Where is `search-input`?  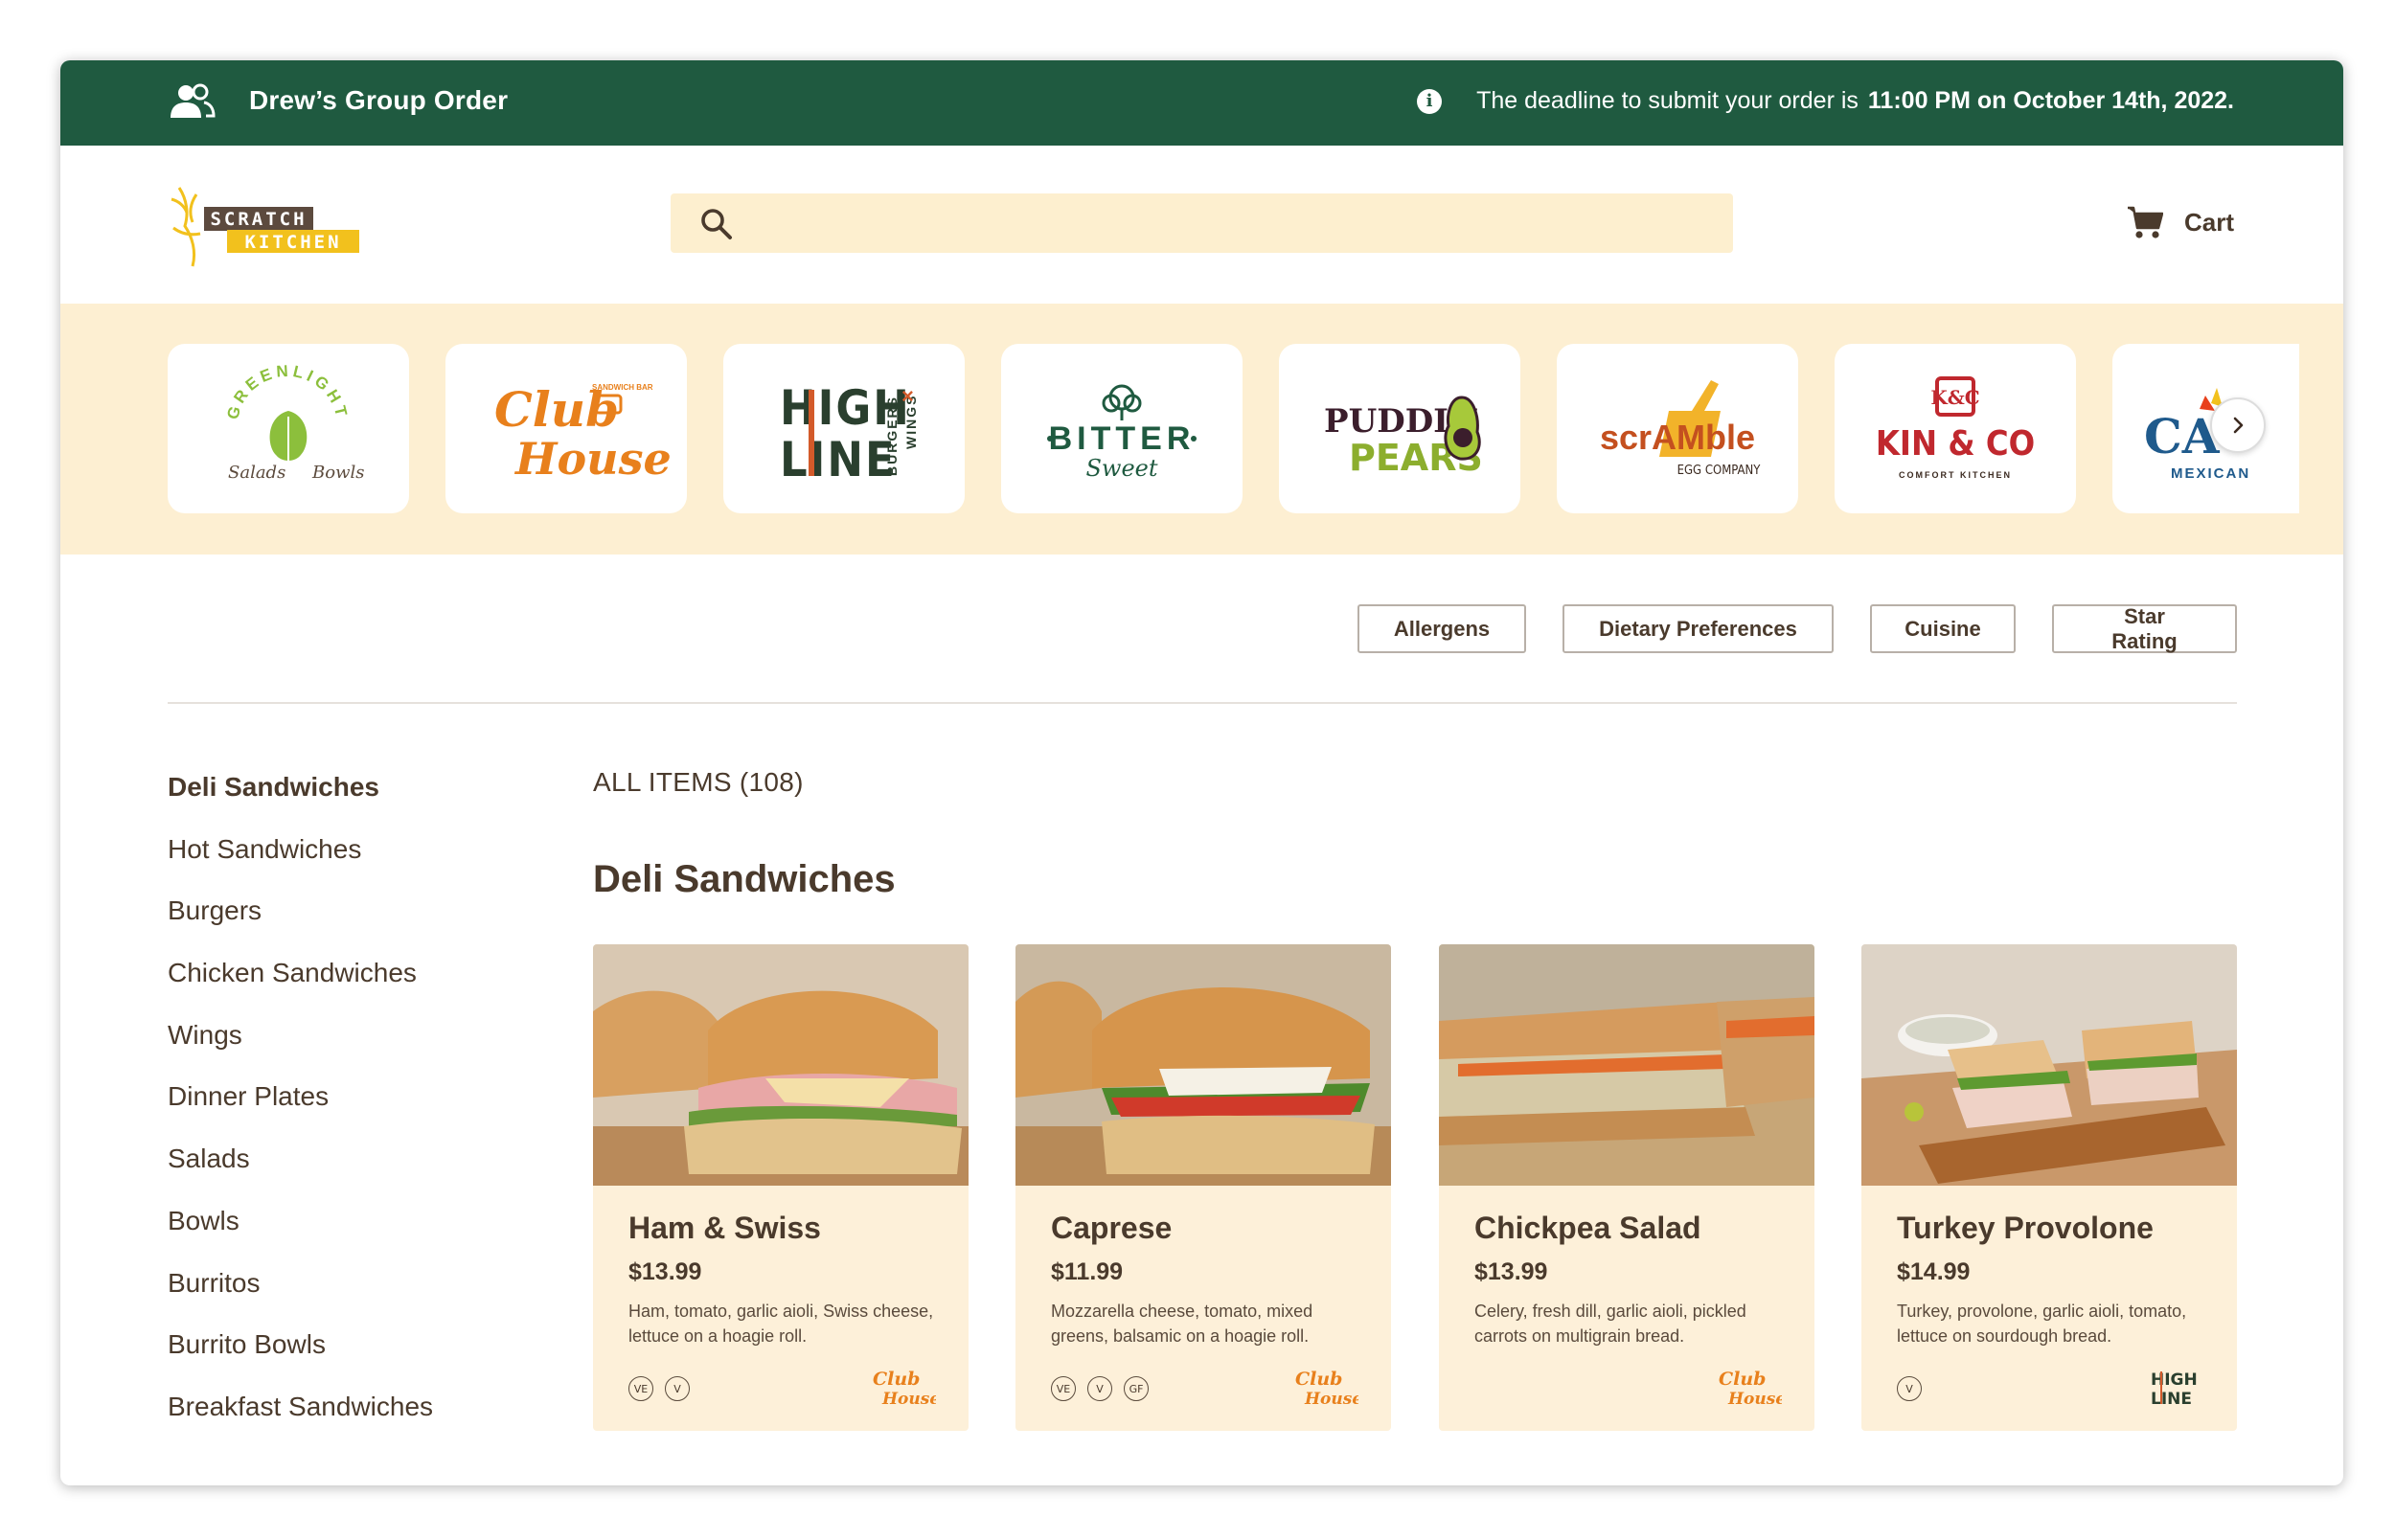
search-input is located at coordinates (1230, 223).